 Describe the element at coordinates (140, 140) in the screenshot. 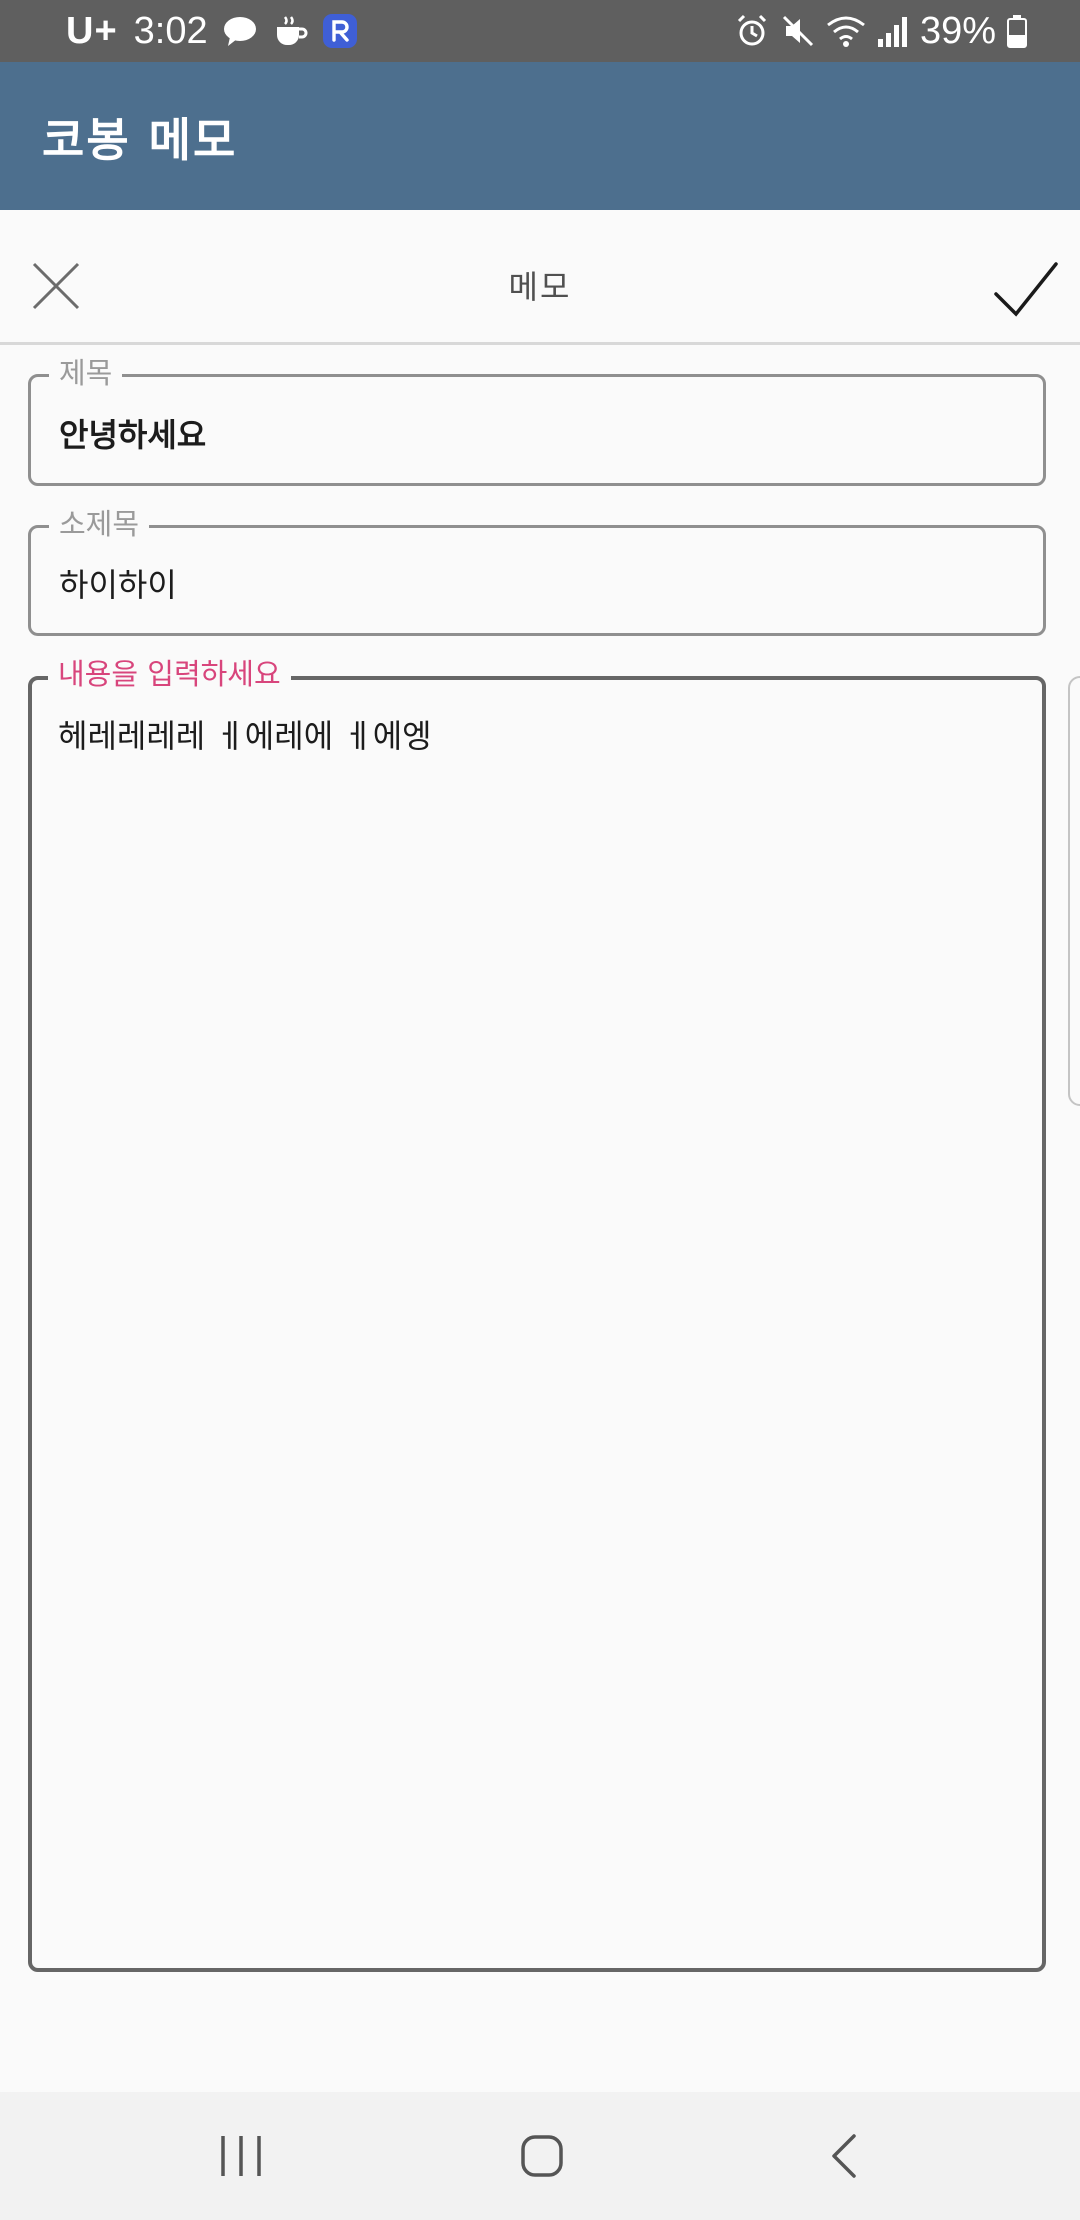

I see `app-title: 코봉 메모` at that location.